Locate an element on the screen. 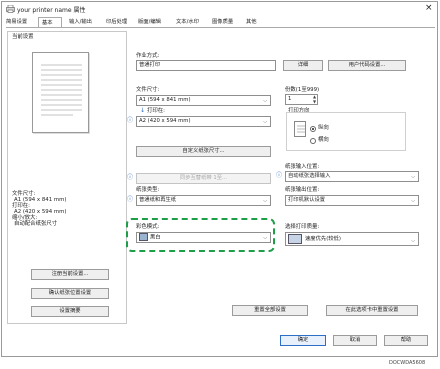  close-icon: × is located at coordinates (429, 8).